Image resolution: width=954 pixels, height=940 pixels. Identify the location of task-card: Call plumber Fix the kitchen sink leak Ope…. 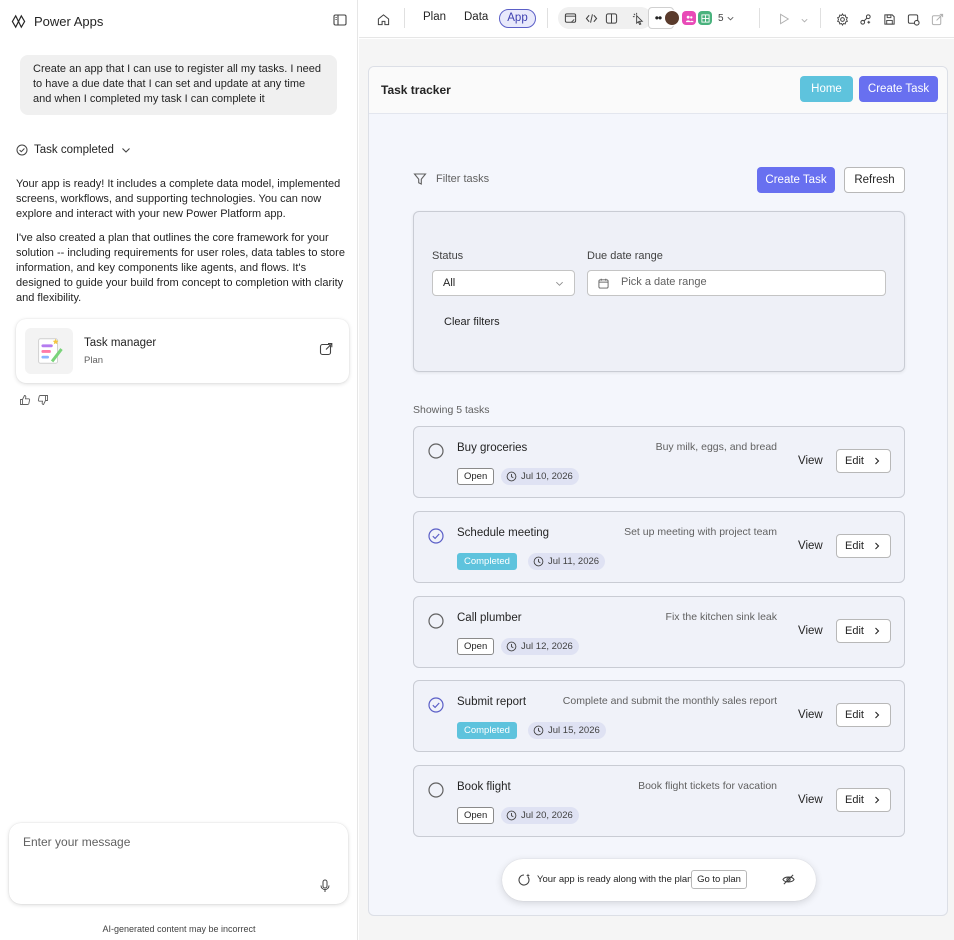
(659, 631).